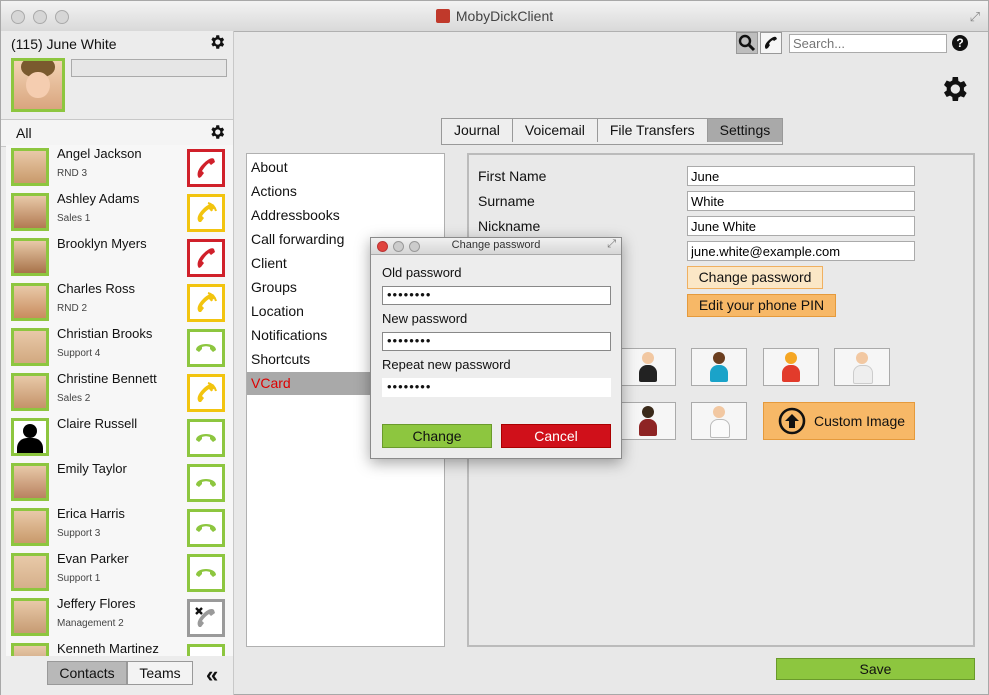 The width and height of the screenshot is (989, 695). Describe the element at coordinates (119, 348) in the screenshot. I see `contact-row: Christian Brooks Support 4` at that location.